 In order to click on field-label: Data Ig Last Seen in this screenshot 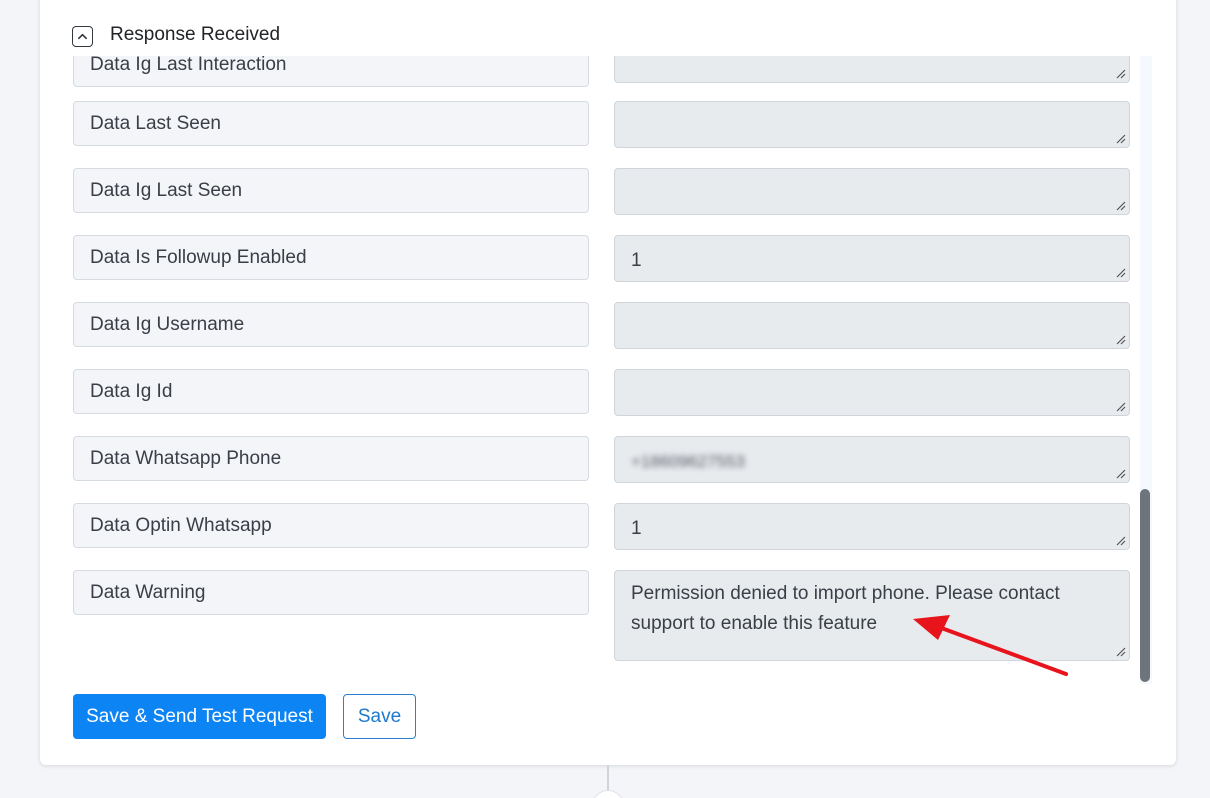, I will do `click(331, 190)`.